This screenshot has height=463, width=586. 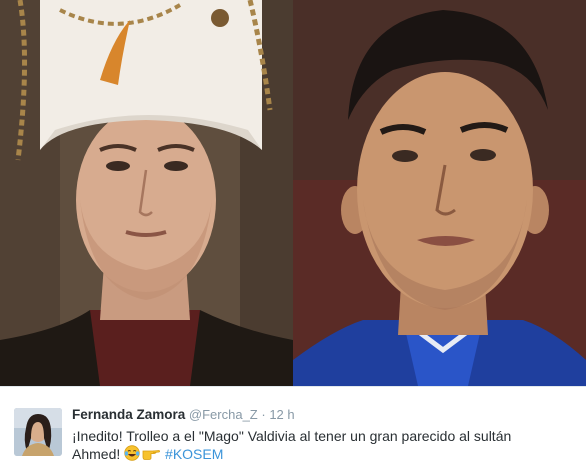 What do you see at coordinates (324, 415) in the screenshot?
I see `tweet-header: Fernanda Zamora @Fercha_Z · 12 h` at bounding box center [324, 415].